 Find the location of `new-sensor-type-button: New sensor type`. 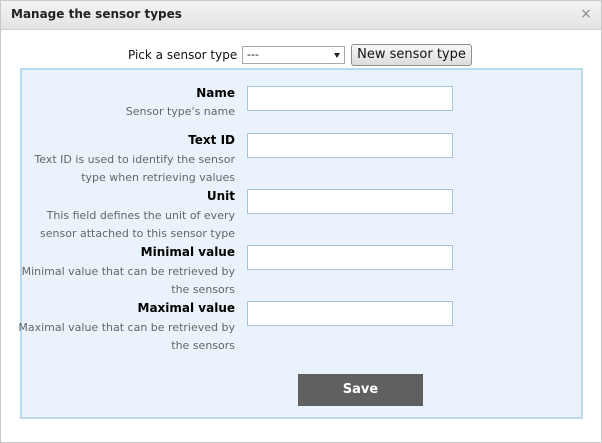

new-sensor-type-button: New sensor type is located at coordinates (411, 55).